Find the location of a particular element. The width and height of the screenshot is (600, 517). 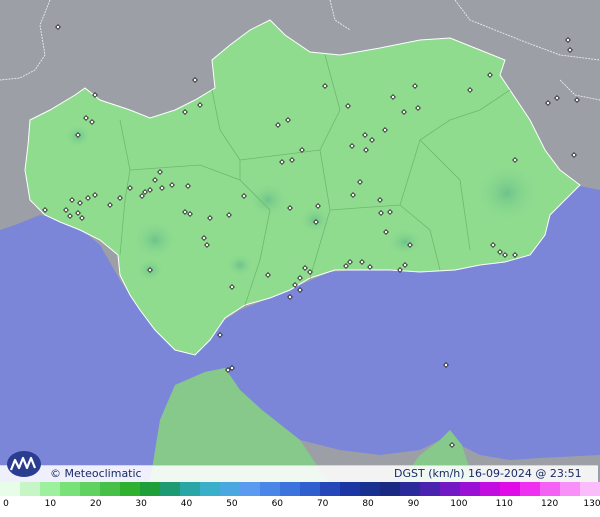

scale-tick-label: 70 is located at coordinates (322, 504).